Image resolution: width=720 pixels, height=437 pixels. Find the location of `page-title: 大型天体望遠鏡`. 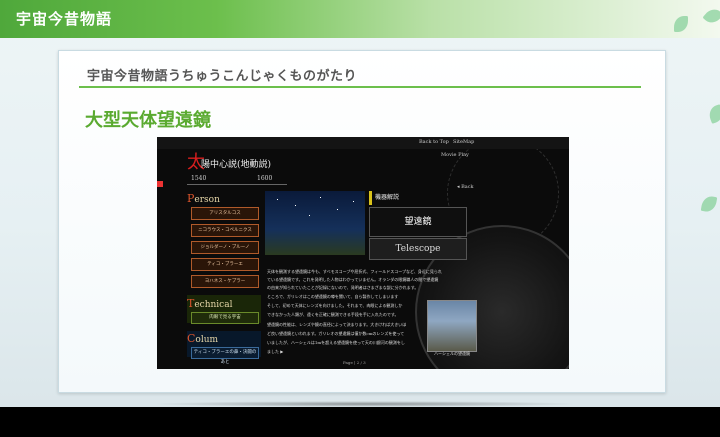

page-title: 大型天体望遠鏡 is located at coordinates (148, 120).